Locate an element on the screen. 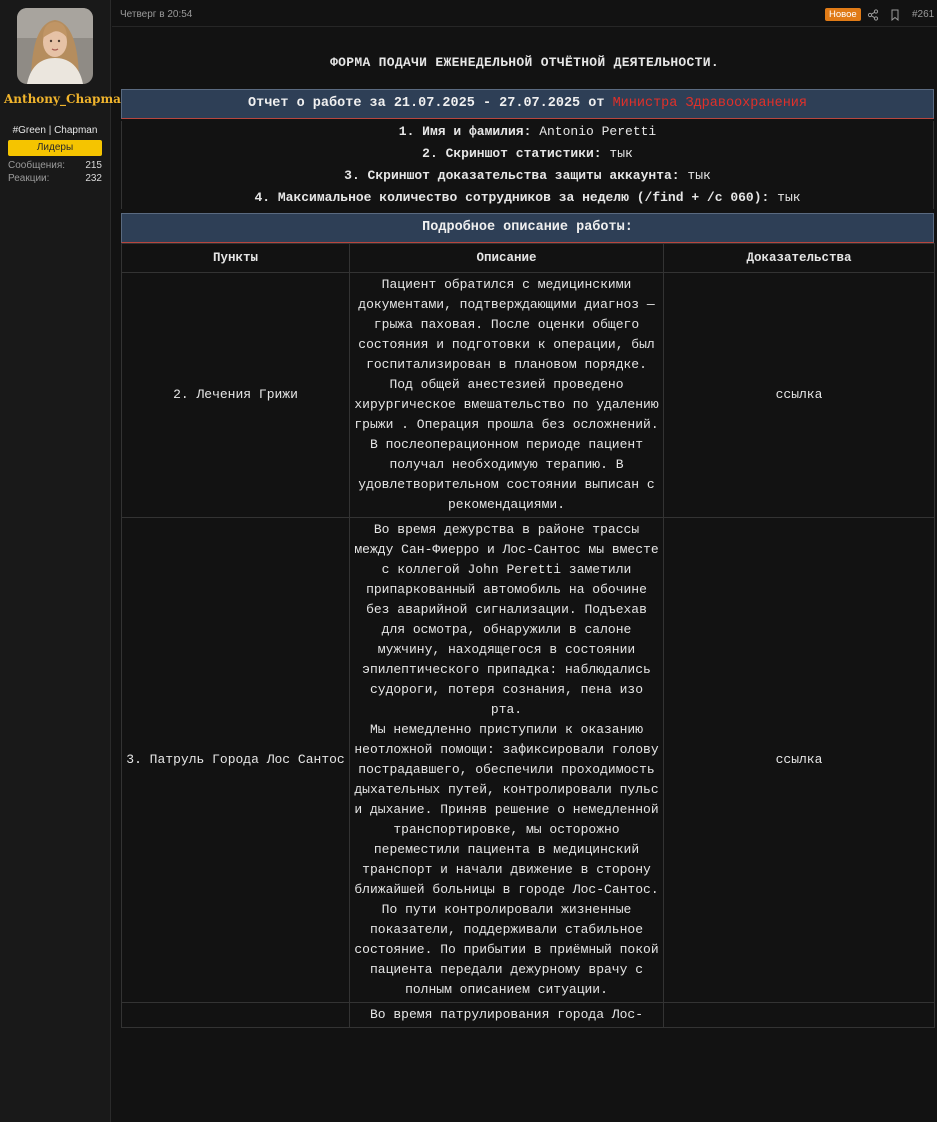 Image resolution: width=937 pixels, height=1122 pixels. row-point is located at coordinates (235, 1015).